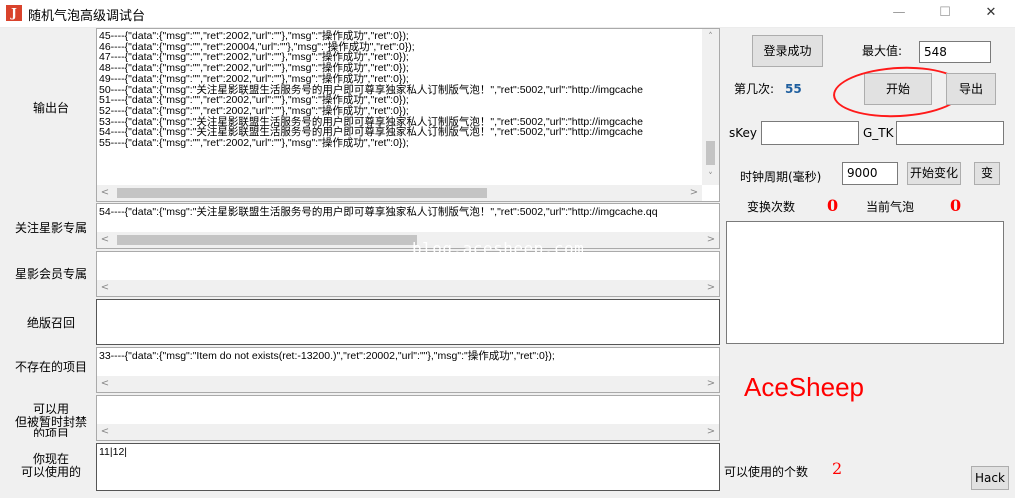  I want to click on start-change-button: 开始变化, so click(934, 173).